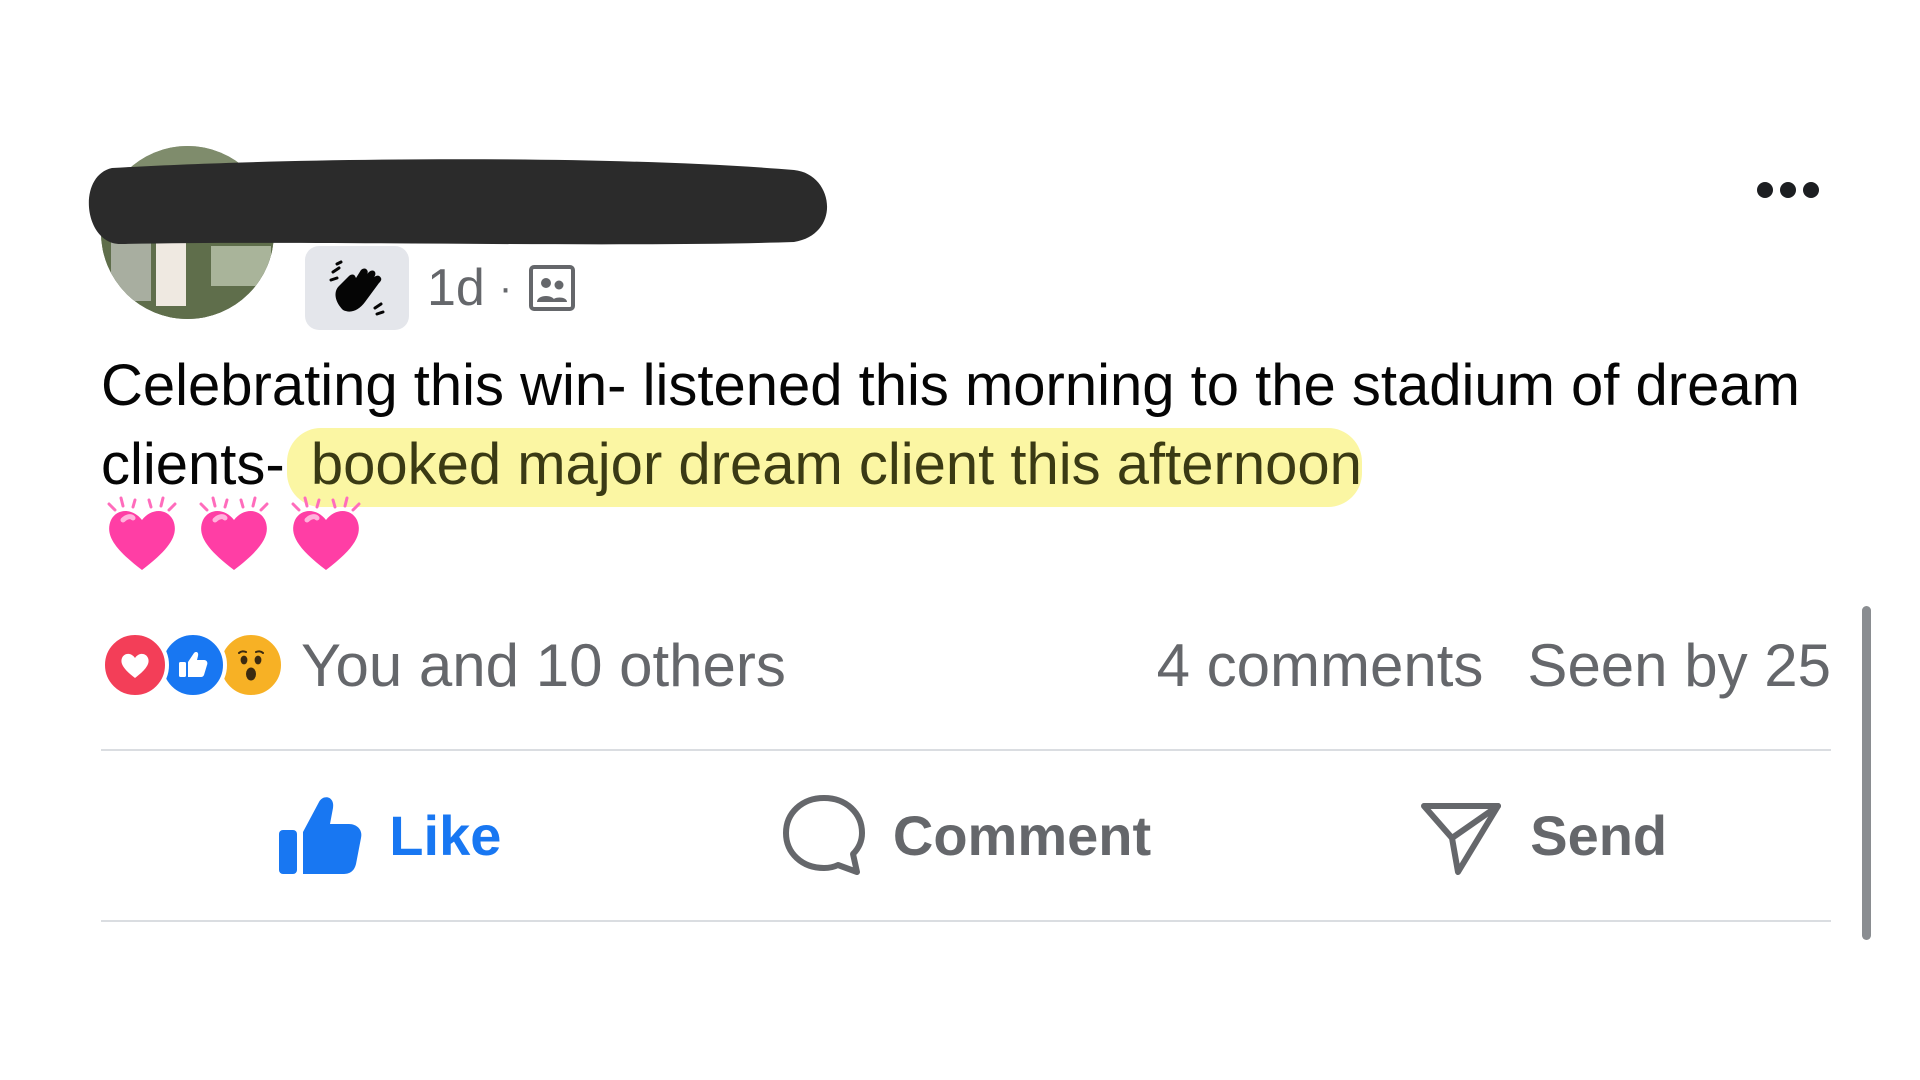 This screenshot has width=1920, height=1080. I want to click on send-button: Send, so click(1542, 835).